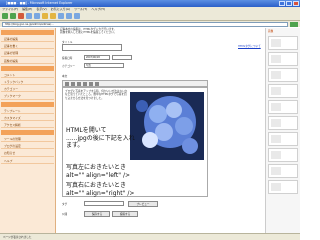  What do you see at coordinates (96, 167) in the screenshot?
I see `body-line-3: 写真左におきたいとき` at bounding box center [96, 167].